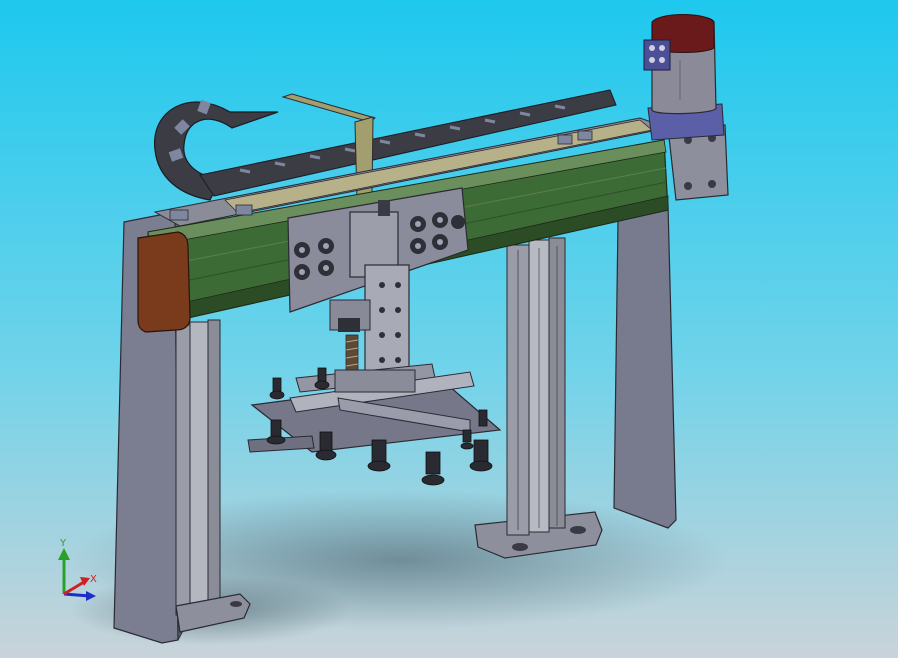 This screenshot has height=658, width=898. I want to click on beam-end-cap, so click(164, 282).